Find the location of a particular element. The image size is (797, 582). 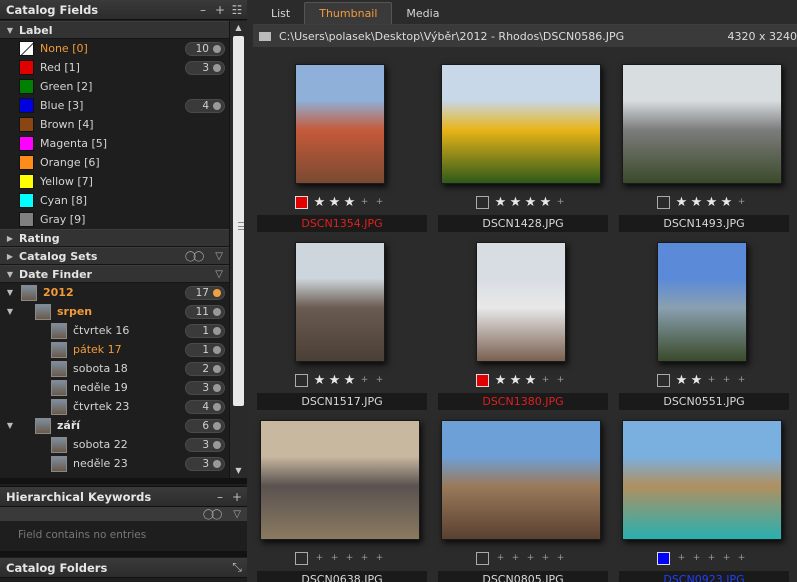

label-item: Orange [6] is located at coordinates (114, 162).